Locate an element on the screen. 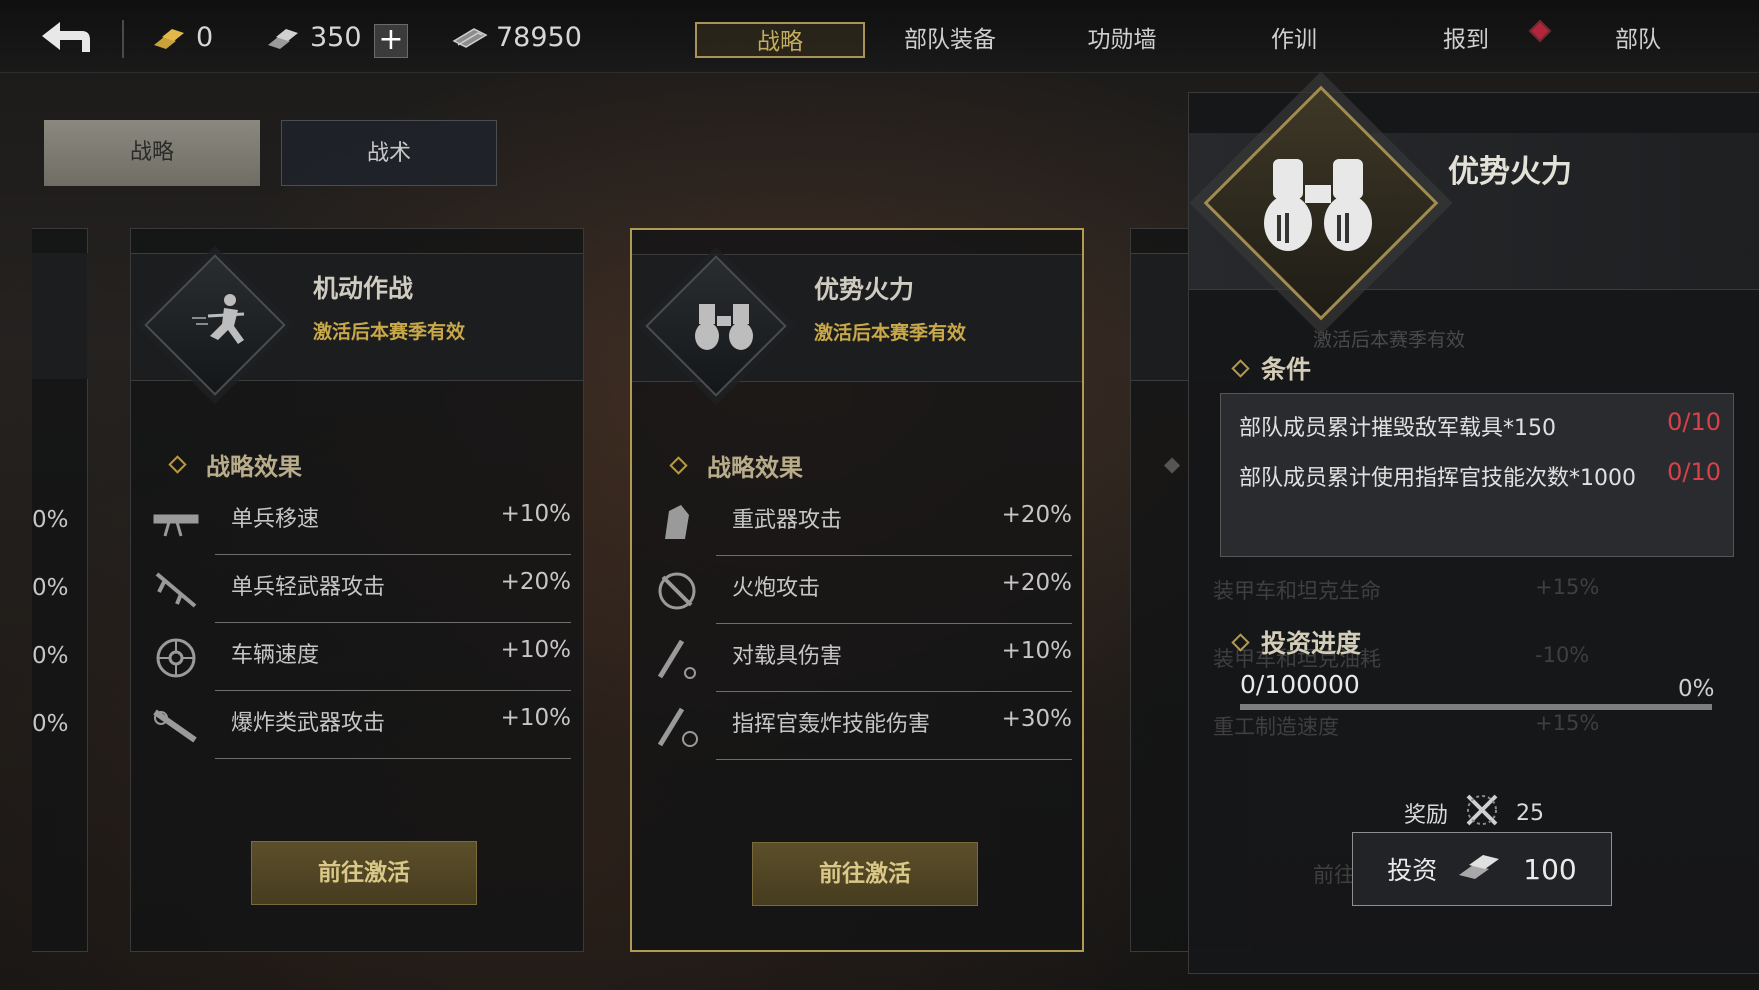  machine-gun-icon is located at coordinates (176, 522).